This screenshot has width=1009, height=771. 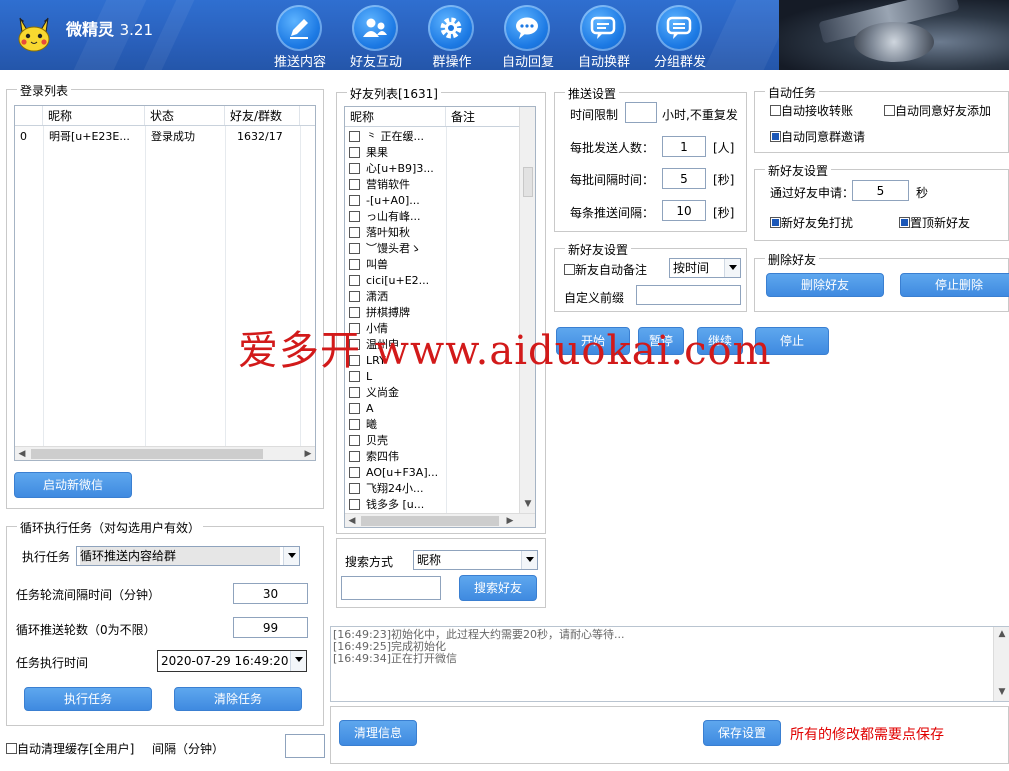 I want to click on friend-list-item: 果果, so click(x=368, y=152).